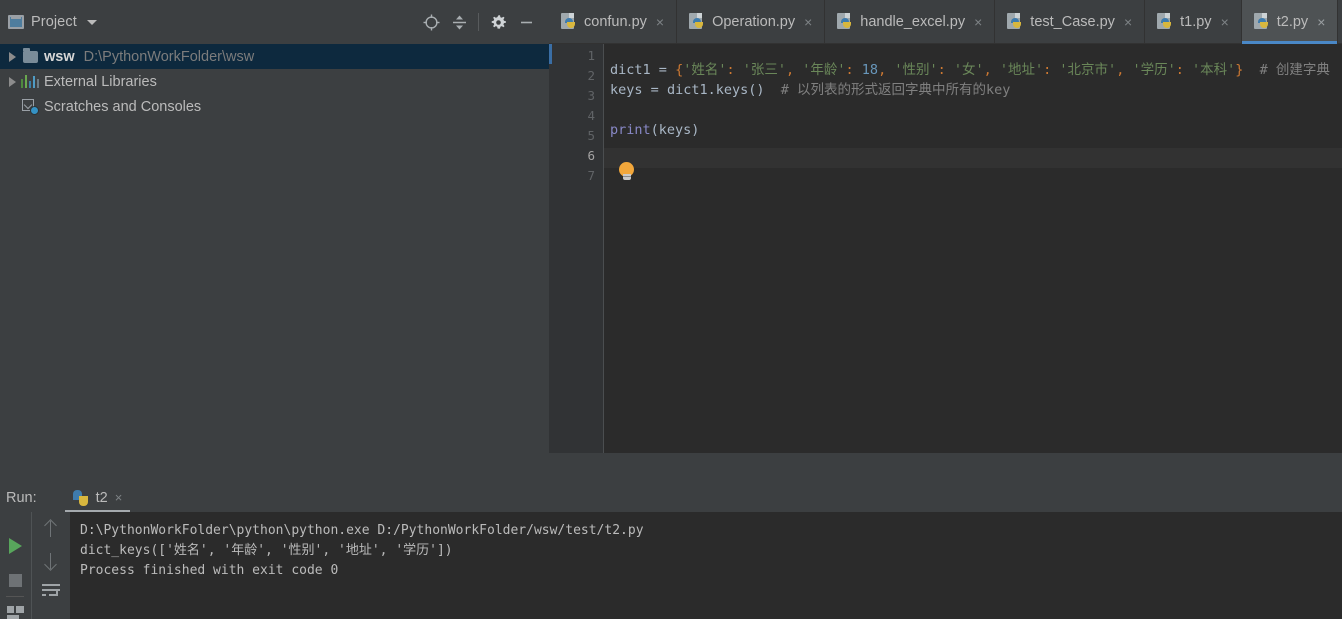 This screenshot has height=619, width=1342. Describe the element at coordinates (274, 106) in the screenshot. I see `tree-item-scratches-and-consoles: Scratches and Consoles` at that location.